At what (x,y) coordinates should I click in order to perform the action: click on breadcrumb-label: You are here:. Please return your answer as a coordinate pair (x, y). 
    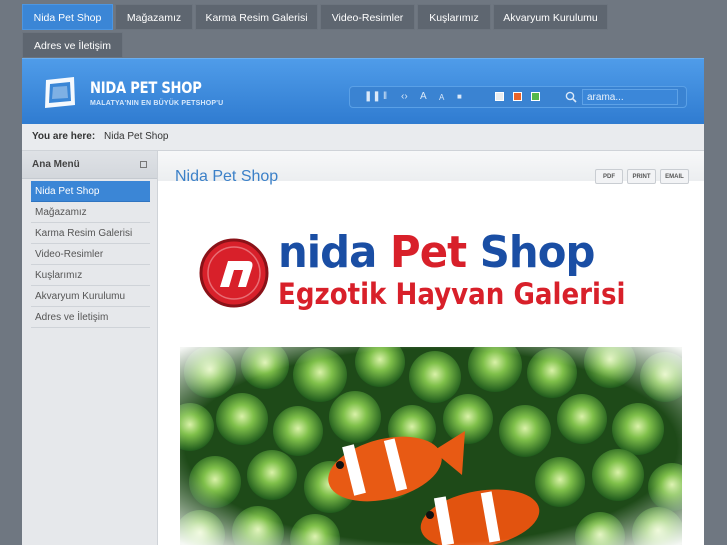
    Looking at the image, I should click on (64, 136).